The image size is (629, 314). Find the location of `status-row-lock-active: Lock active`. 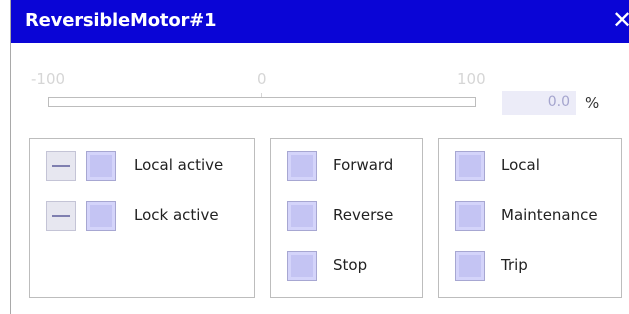

status-row-lock-active: Lock active is located at coordinates (142, 218).